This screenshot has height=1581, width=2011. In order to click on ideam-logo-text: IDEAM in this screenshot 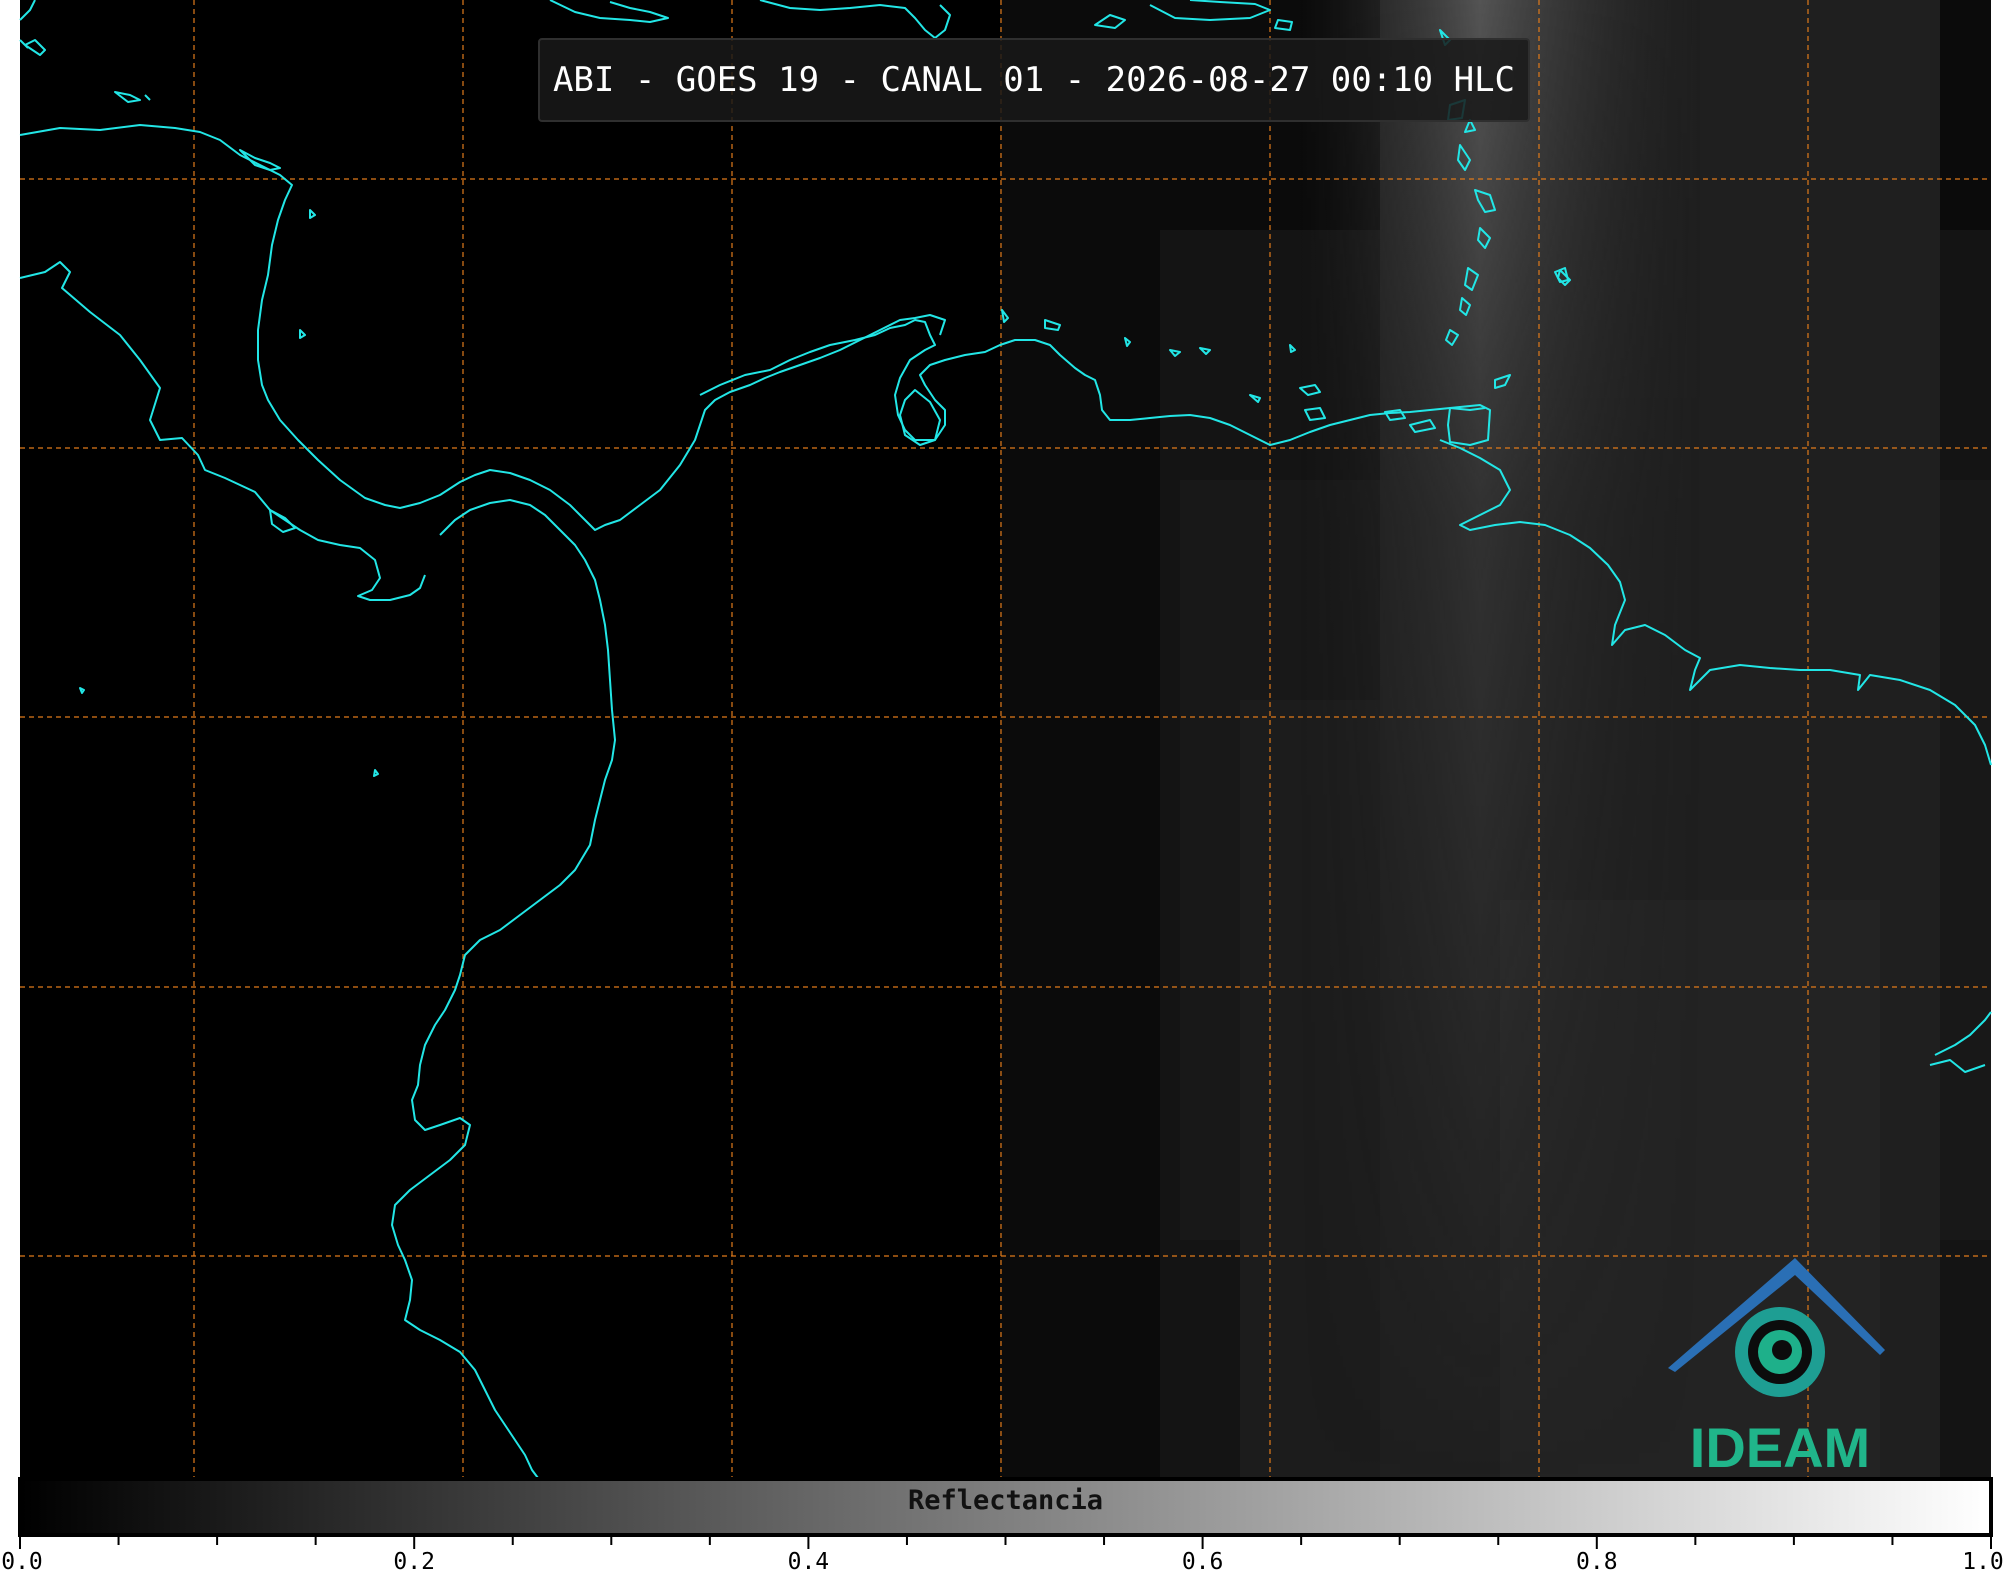, I will do `click(1780, 1447)`.